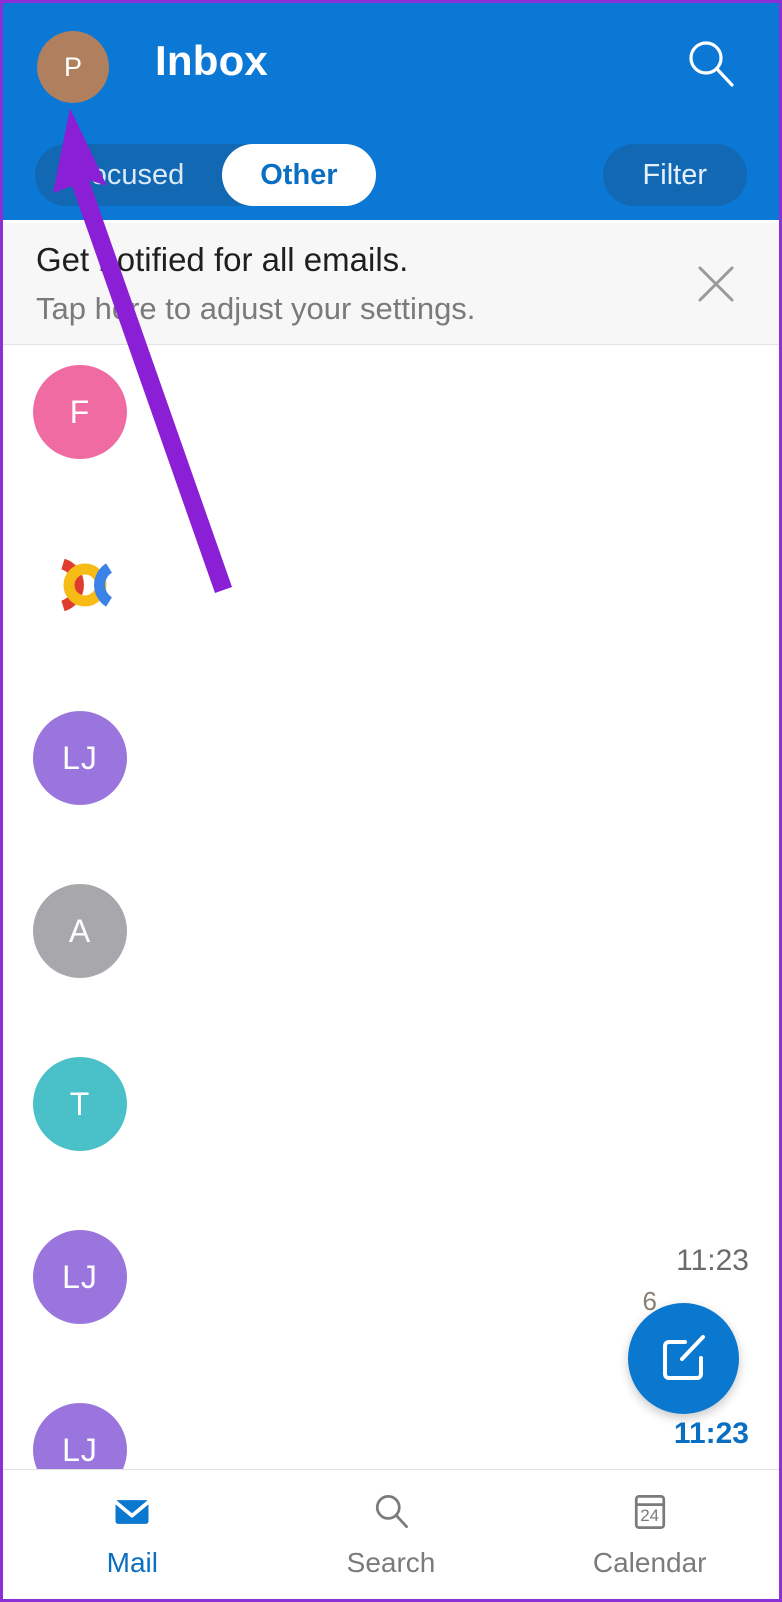  I want to click on profile-avatar: P, so click(73, 67).